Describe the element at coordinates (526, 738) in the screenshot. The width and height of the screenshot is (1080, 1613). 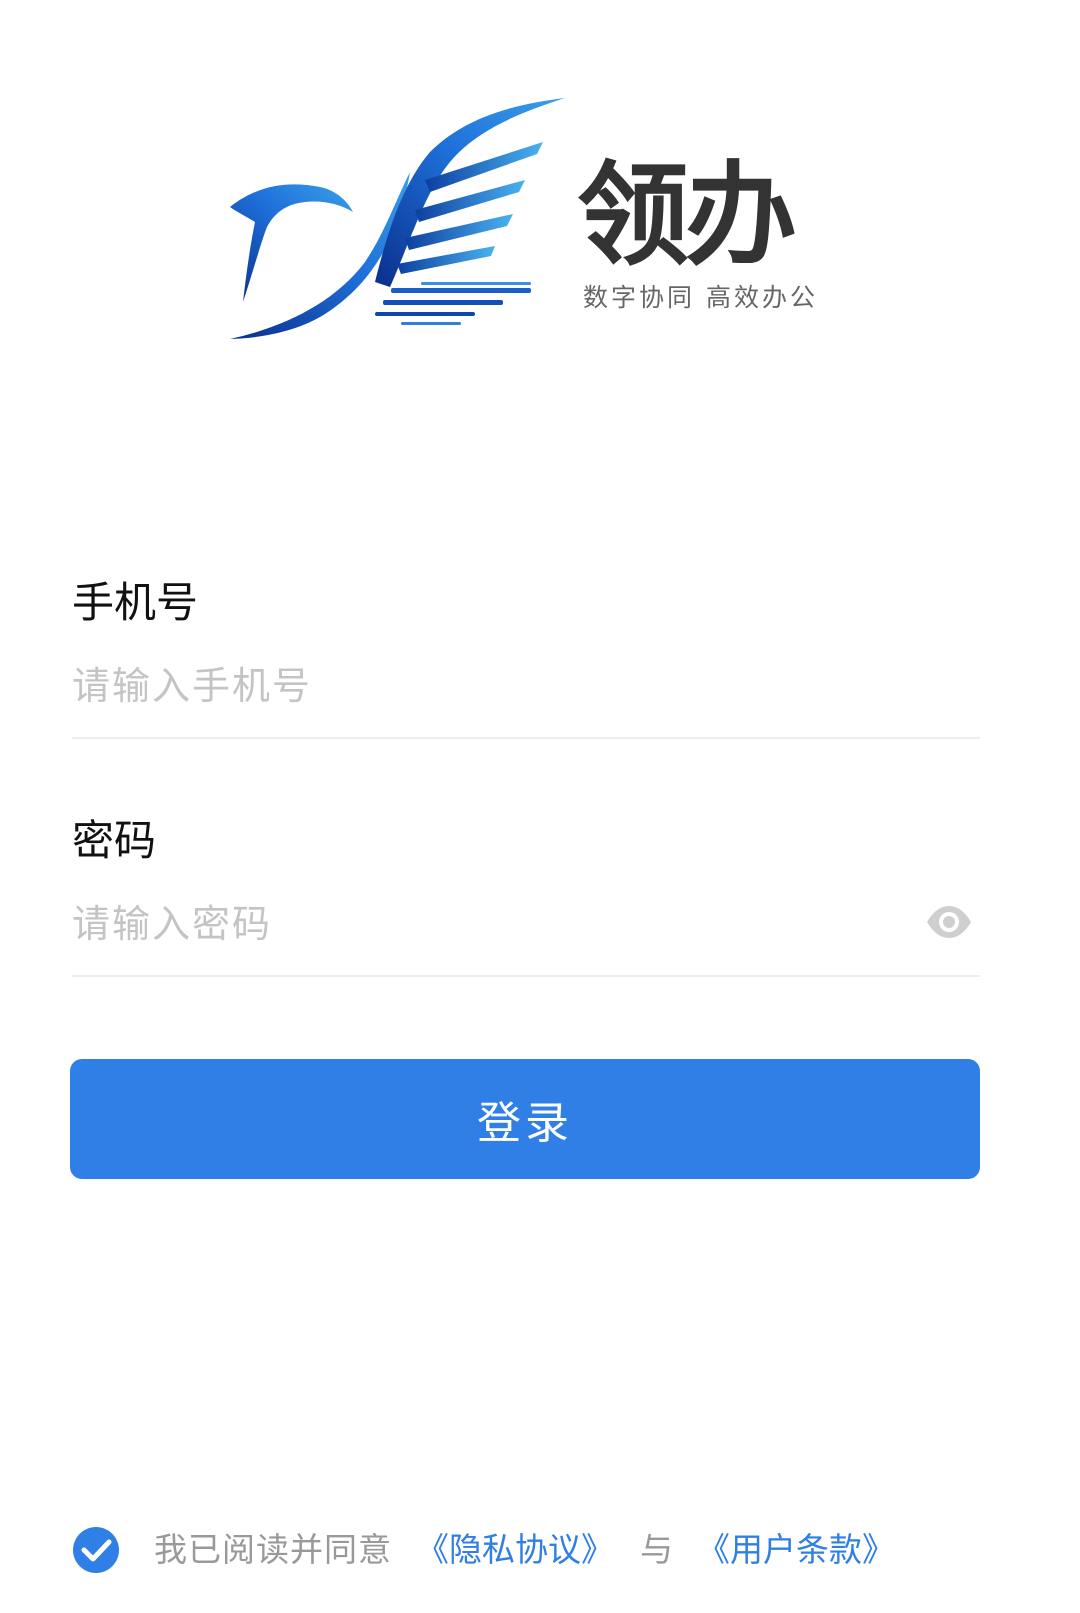
I see `phone-divider` at that location.